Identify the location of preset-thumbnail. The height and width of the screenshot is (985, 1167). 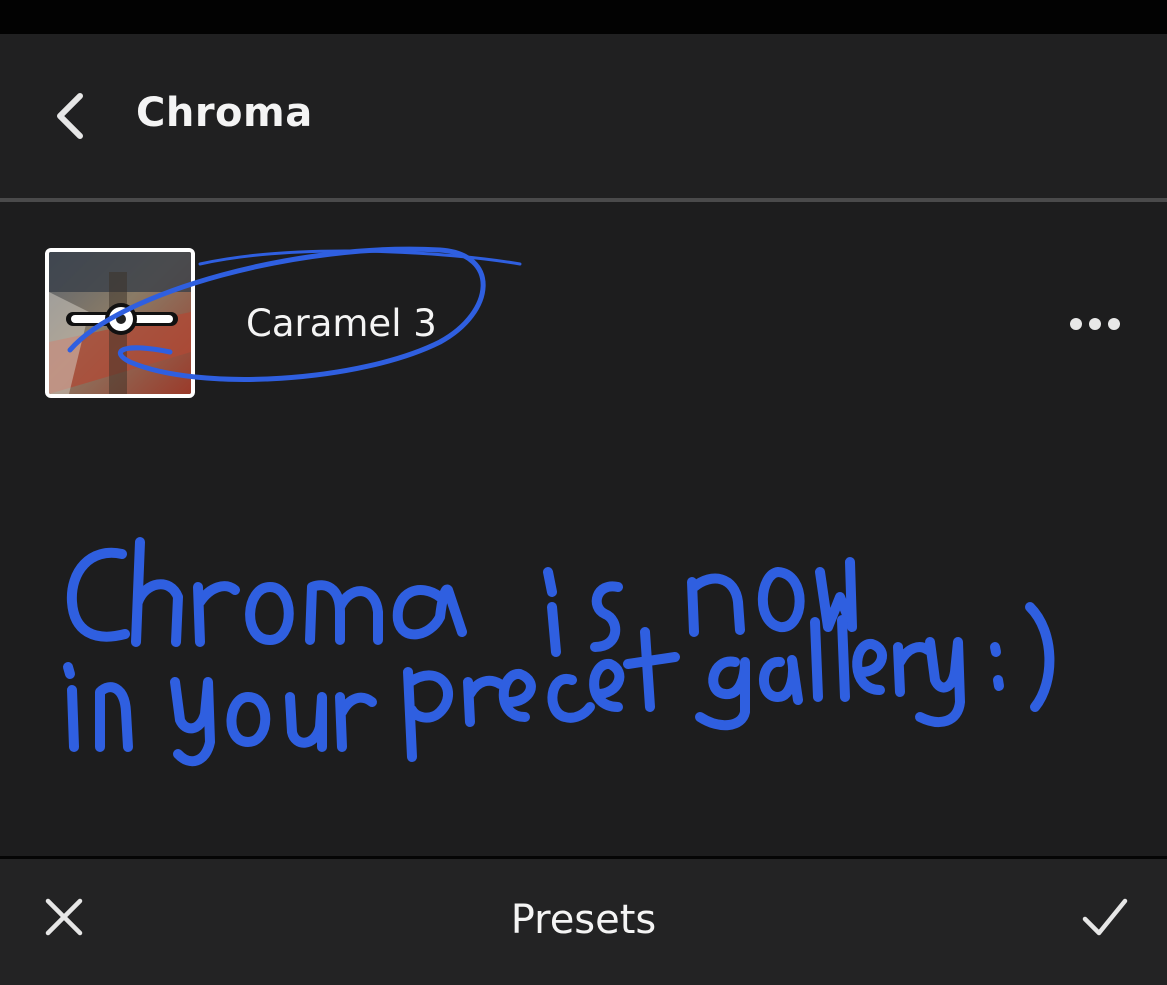
(120, 323).